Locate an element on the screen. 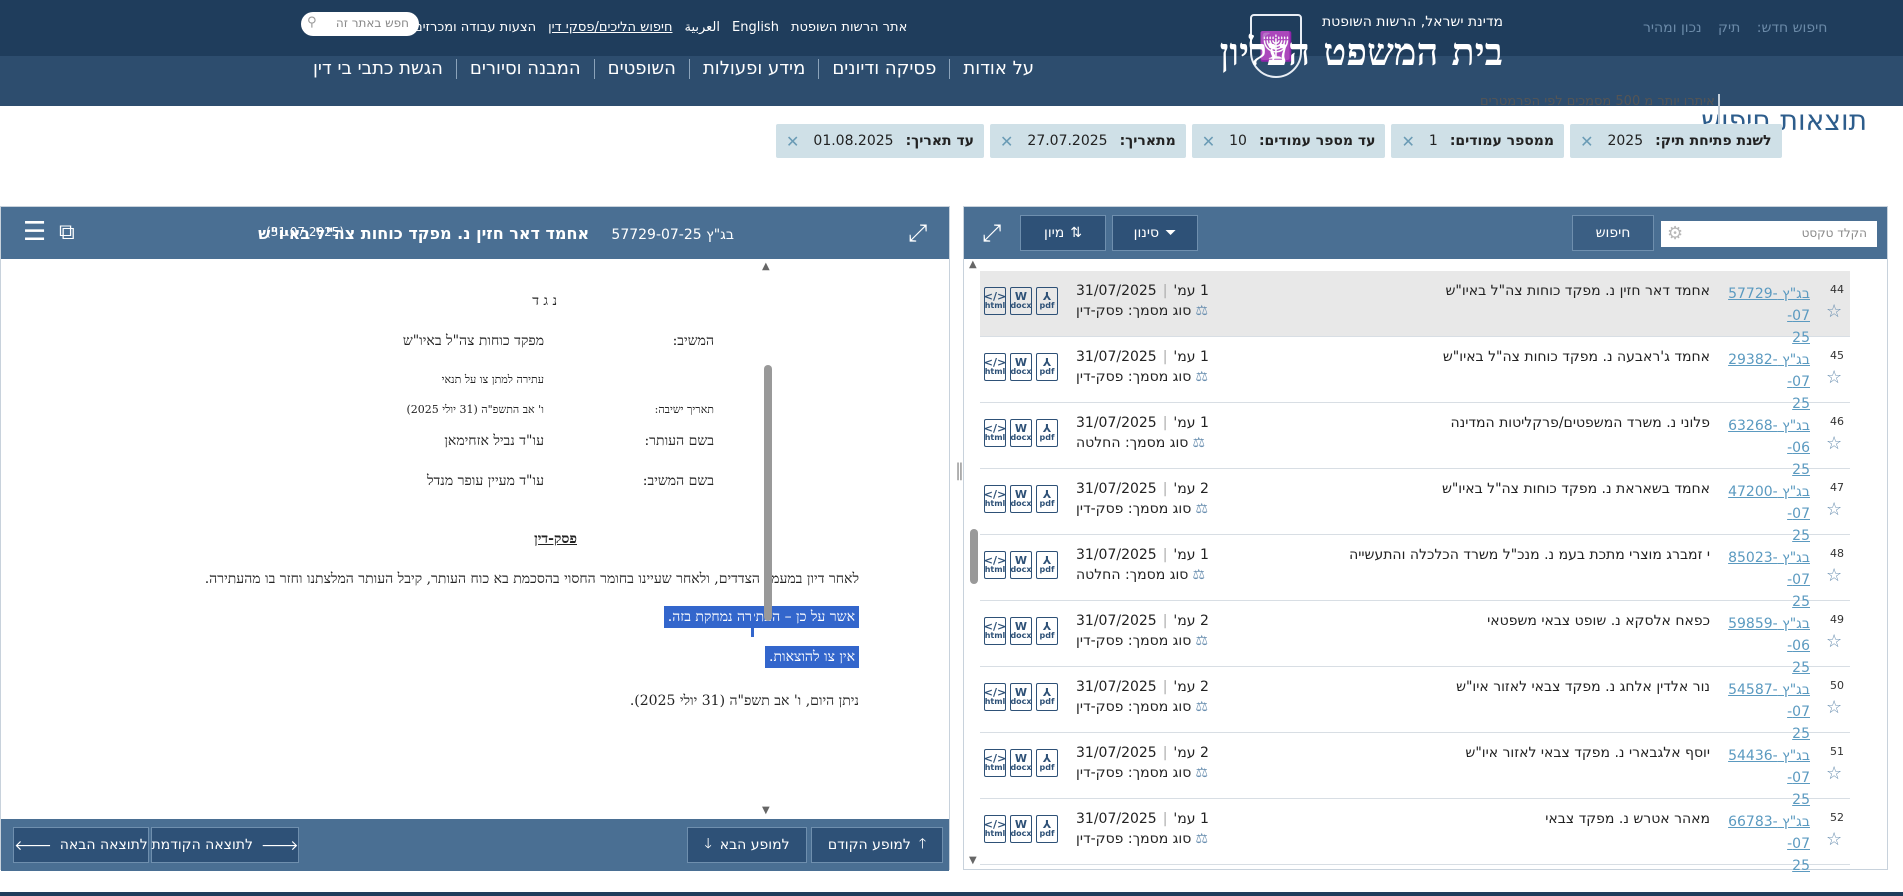 Image resolution: width=1903 pixels, height=896 pixels. menu-icon: ☰ is located at coordinates (34, 232).